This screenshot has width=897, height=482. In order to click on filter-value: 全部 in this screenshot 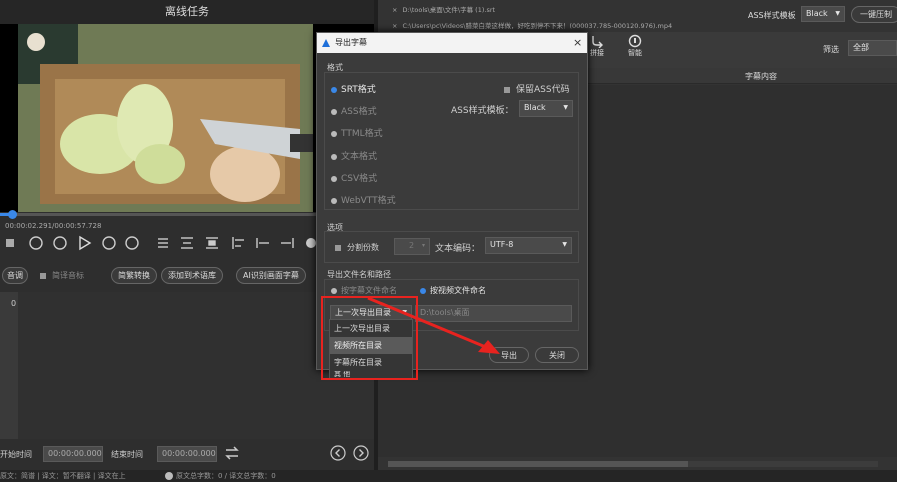, I will do `click(861, 47)`.